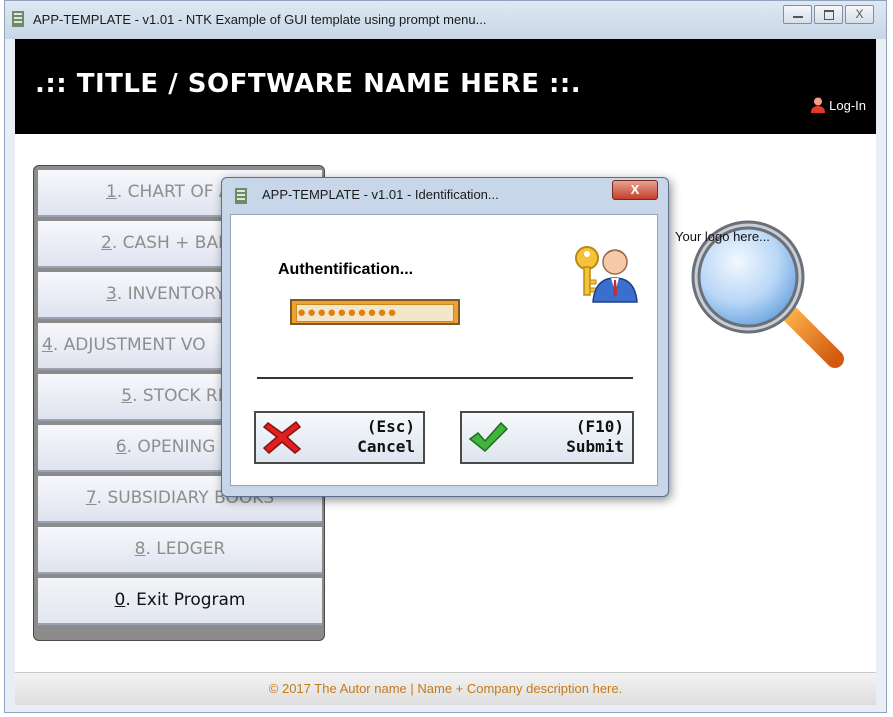  What do you see at coordinates (339, 437) in the screenshot?
I see `cancel-button: (Esc) Cancel` at bounding box center [339, 437].